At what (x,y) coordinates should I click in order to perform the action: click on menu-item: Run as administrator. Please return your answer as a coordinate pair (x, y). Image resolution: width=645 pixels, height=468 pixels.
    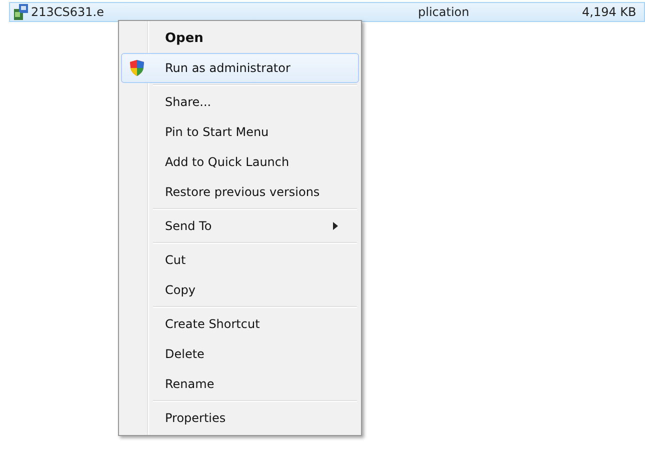
    Looking at the image, I should click on (240, 68).